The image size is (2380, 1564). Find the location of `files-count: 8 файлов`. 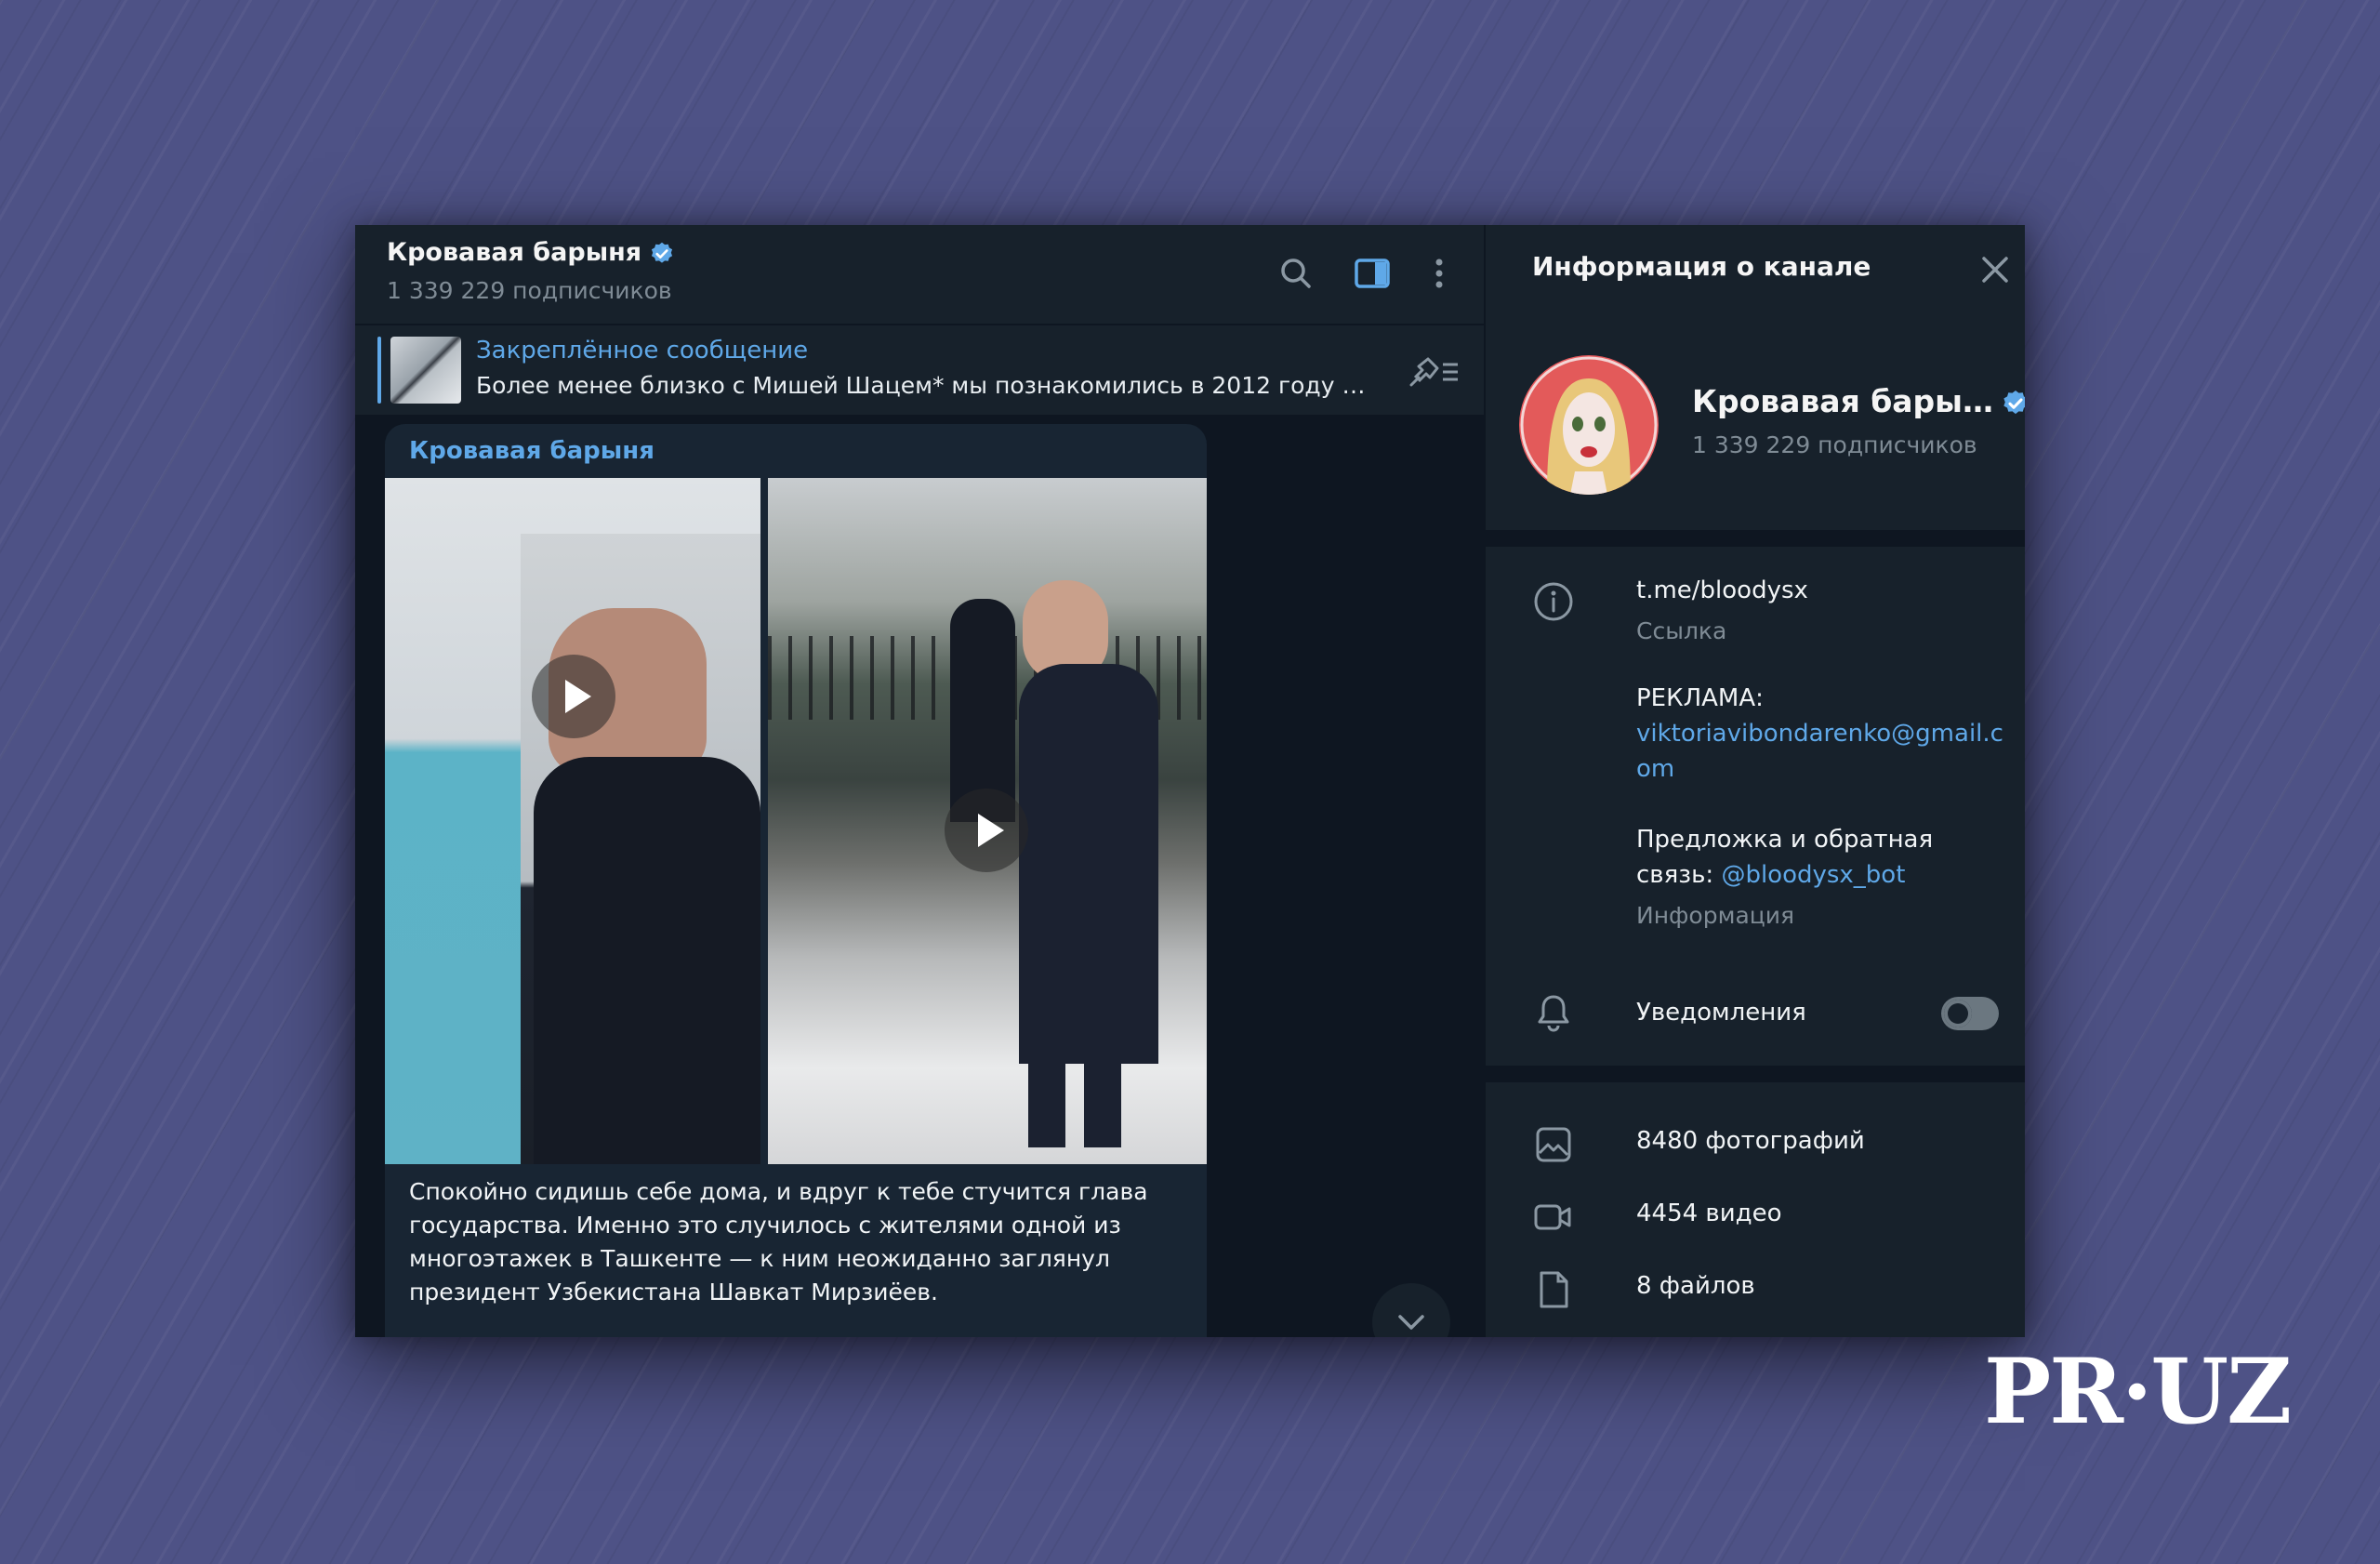

files-count: 8 файлов is located at coordinates (1695, 1286).